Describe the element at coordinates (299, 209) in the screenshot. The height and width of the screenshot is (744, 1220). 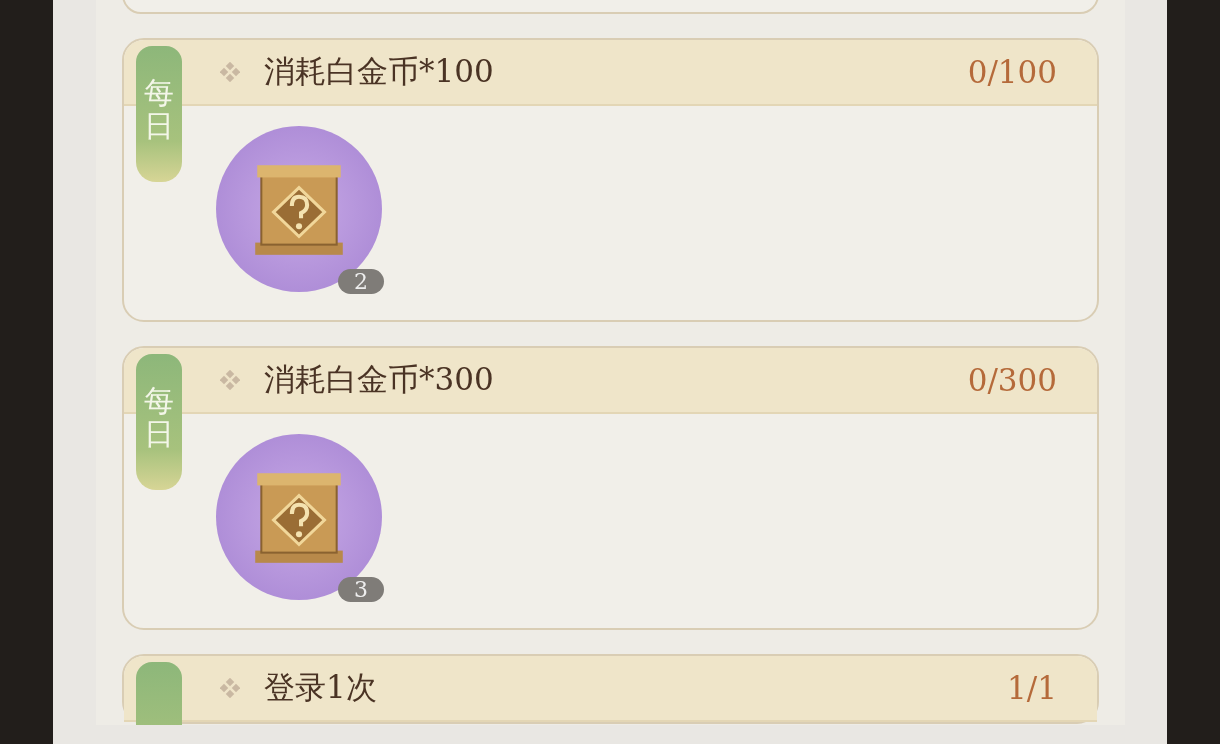
I see `reward-item: 2` at that location.